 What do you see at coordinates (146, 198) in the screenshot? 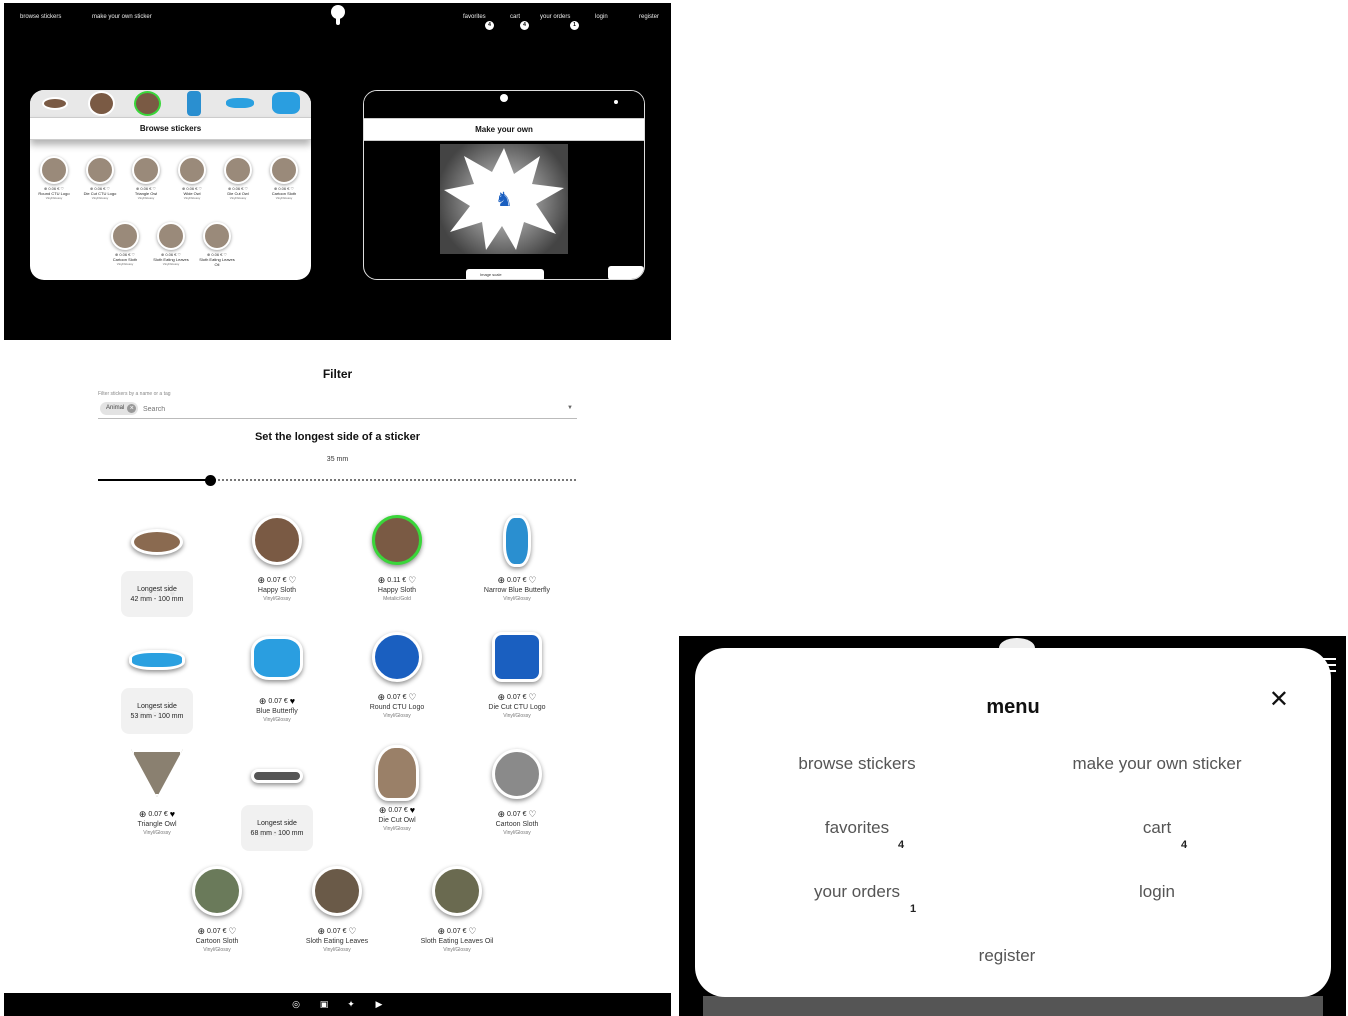
I see `mini-sticker-material: Vinyl/Glossy` at bounding box center [146, 198].